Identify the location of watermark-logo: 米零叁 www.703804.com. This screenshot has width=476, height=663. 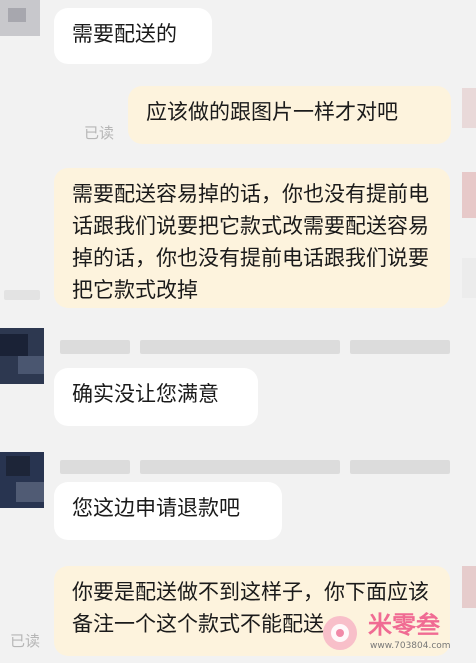
(393, 632).